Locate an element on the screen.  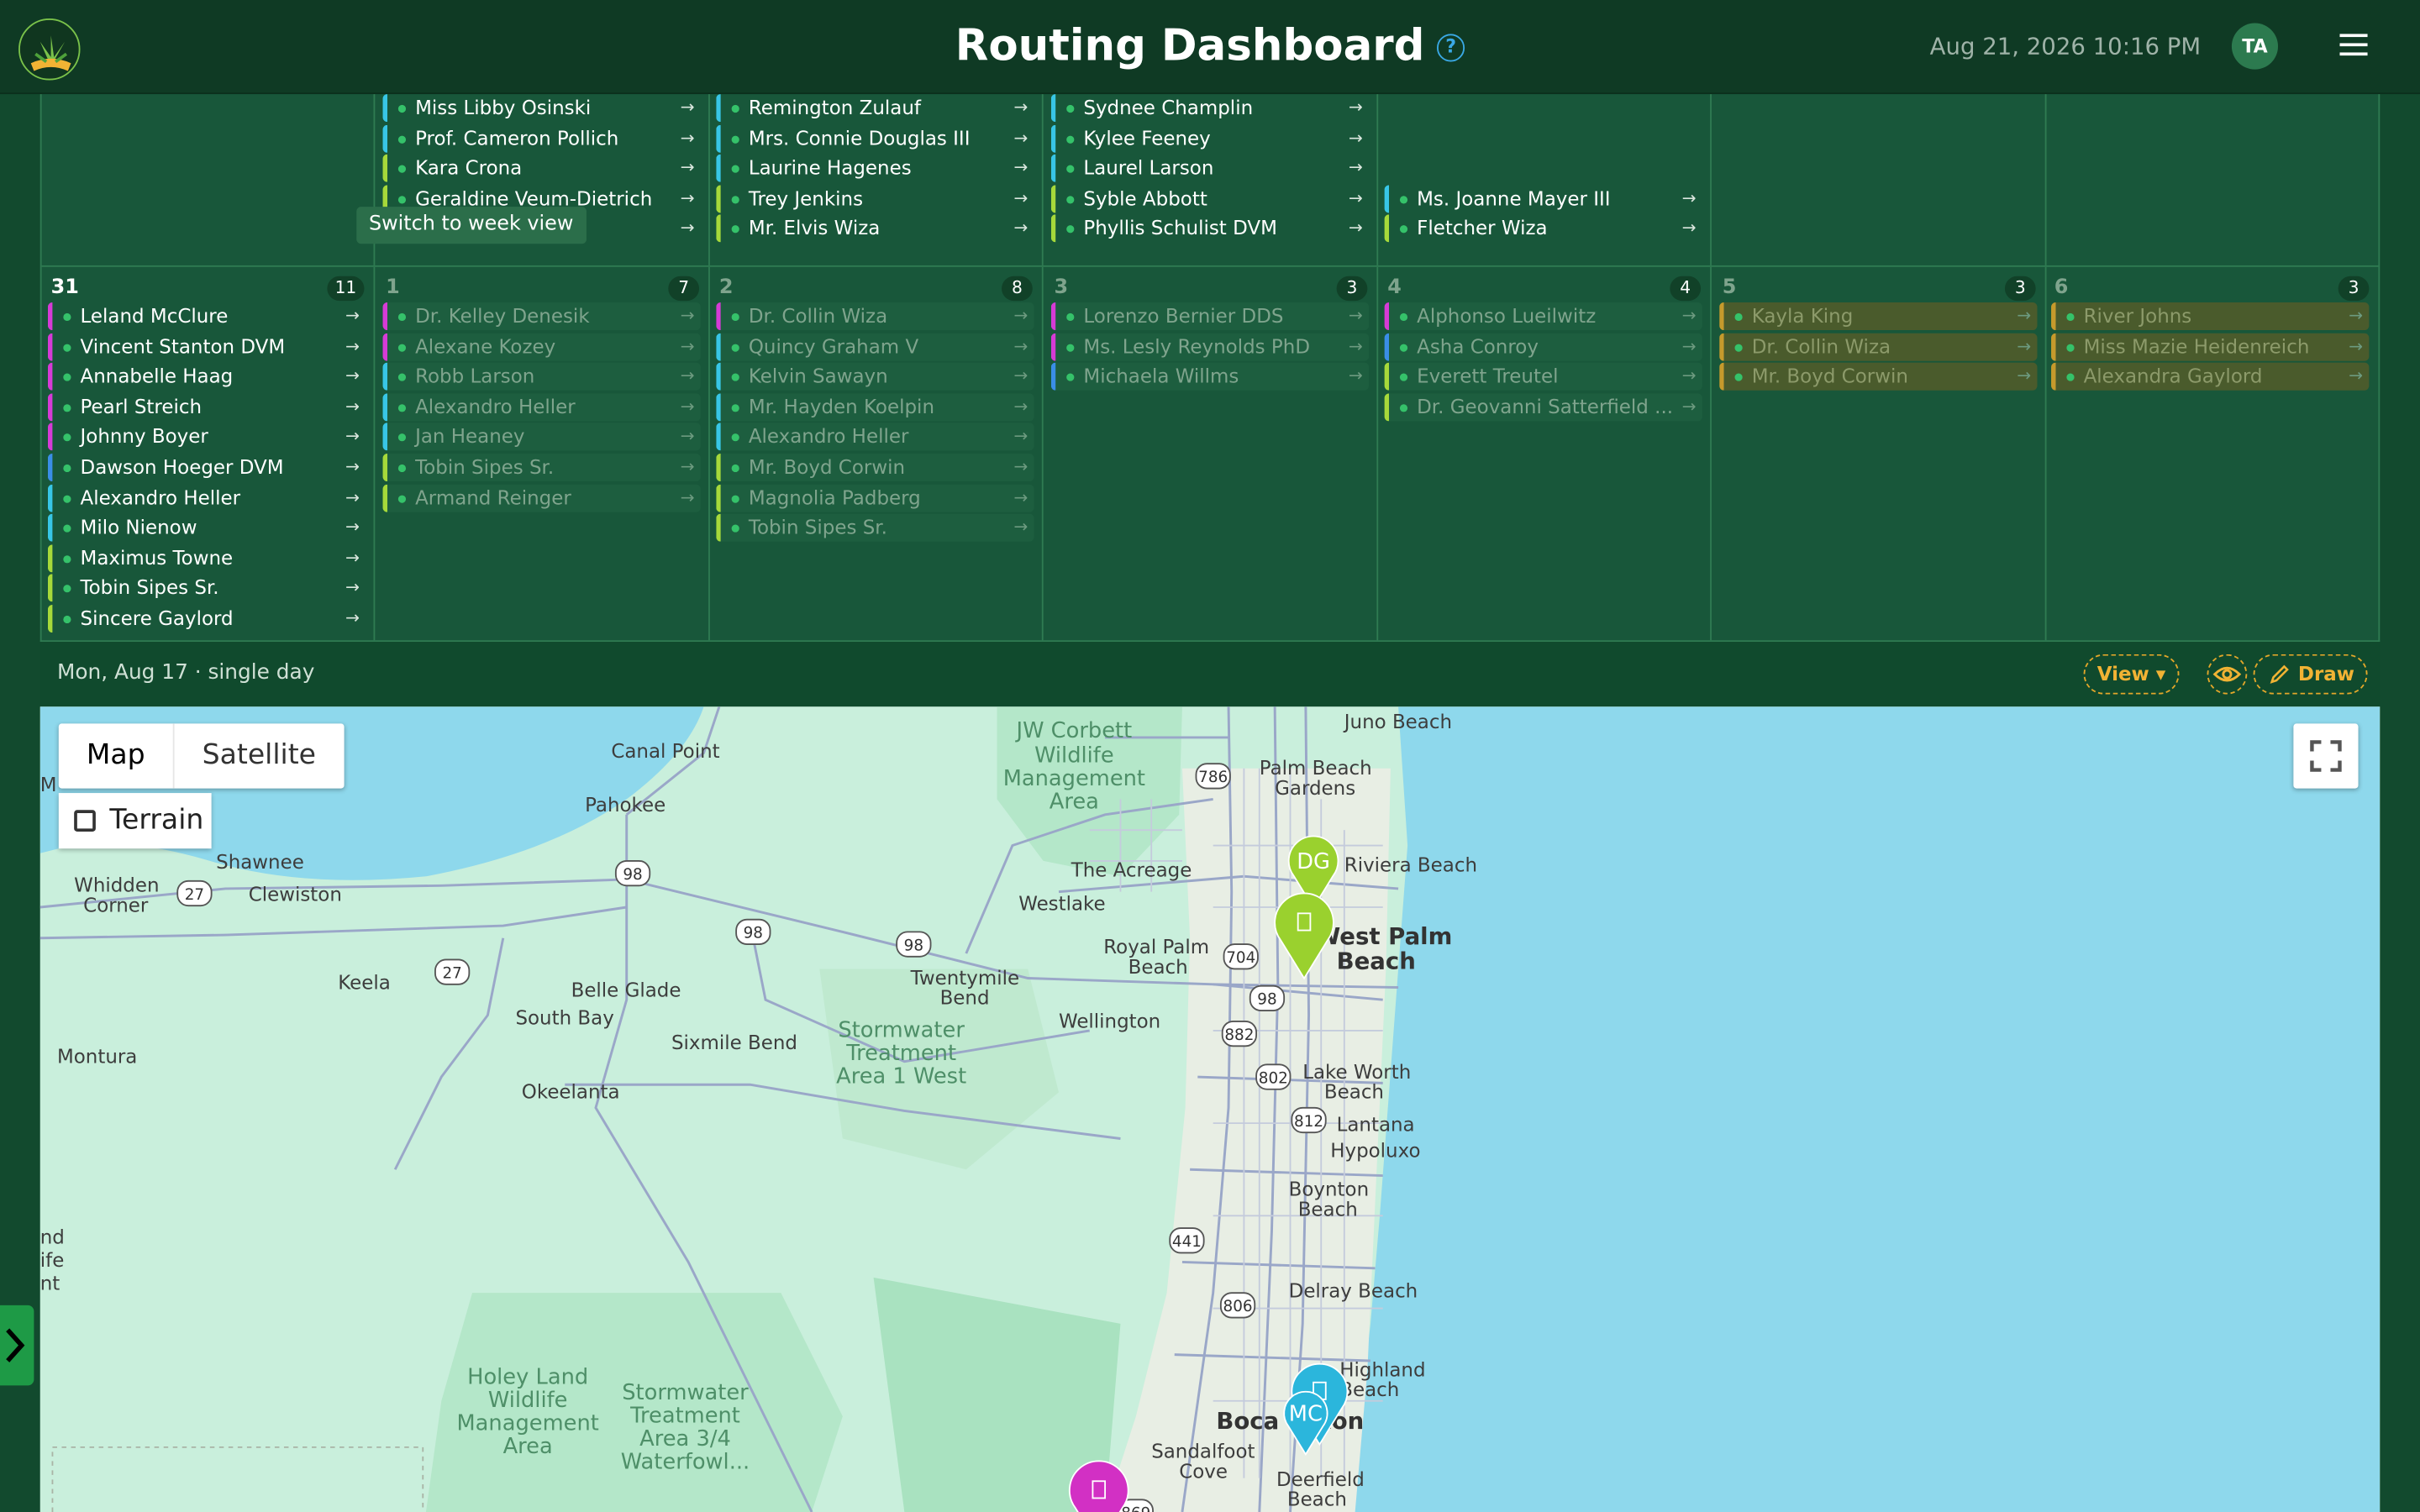
calendar-entry: Alexandra Gaylord → is located at coordinates (2210, 376).